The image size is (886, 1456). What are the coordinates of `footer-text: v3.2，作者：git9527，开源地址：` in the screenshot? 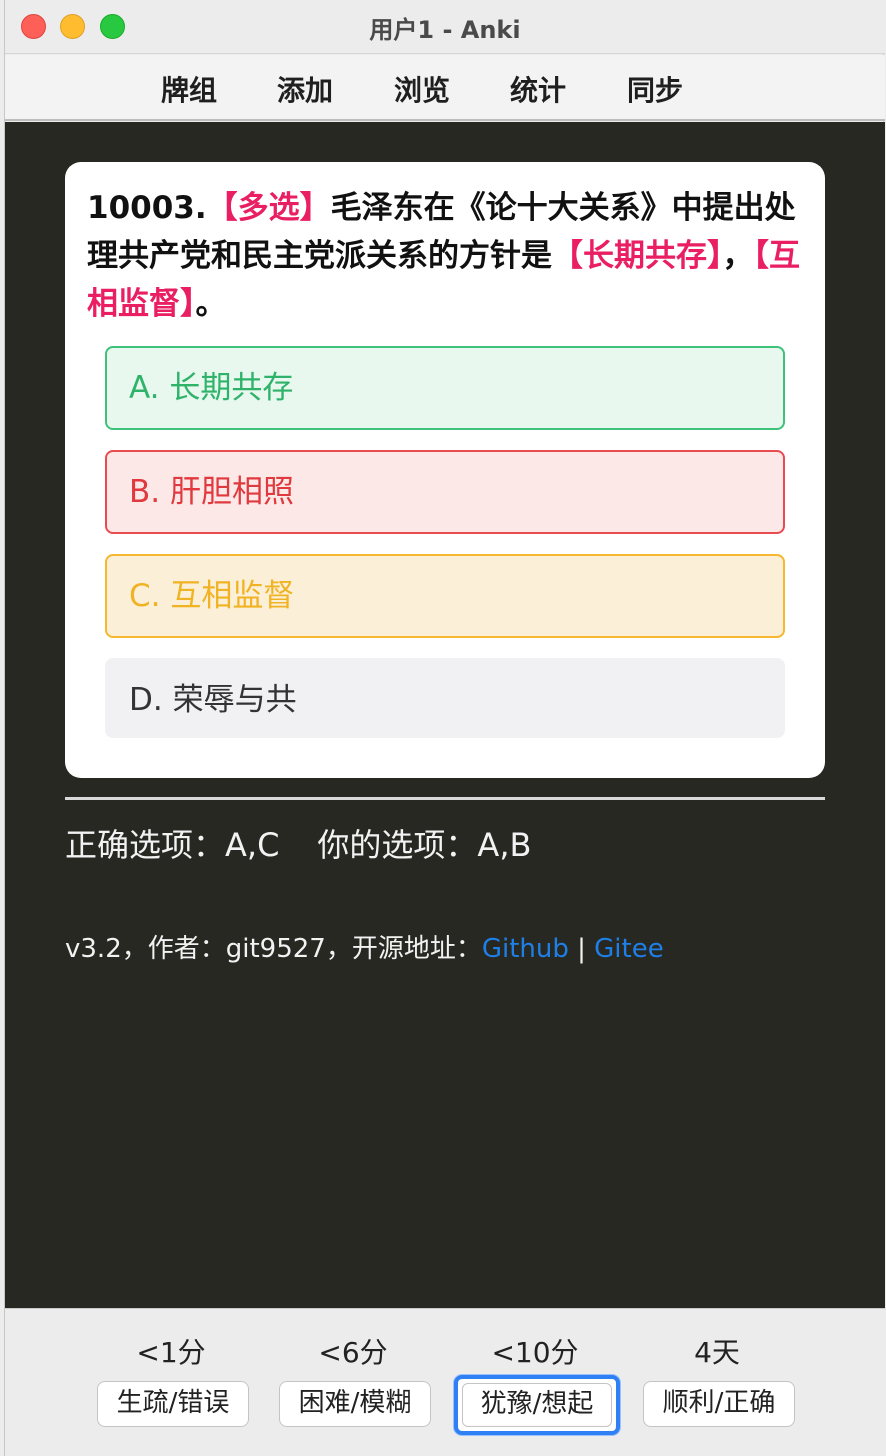 It's located at (273, 949).